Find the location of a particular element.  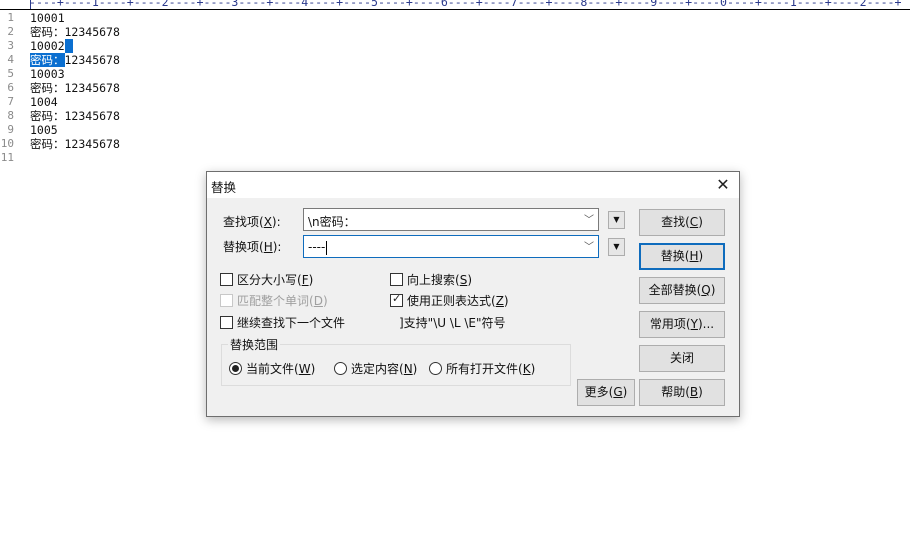

label-key: W is located at coordinates (304, 369).